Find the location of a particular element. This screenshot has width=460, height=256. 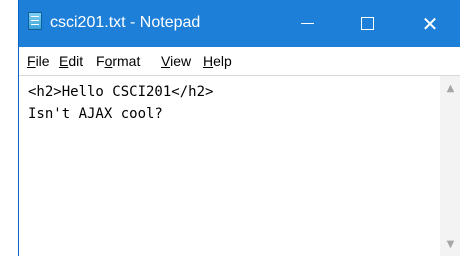

menu-file: File is located at coordinates (38, 61).